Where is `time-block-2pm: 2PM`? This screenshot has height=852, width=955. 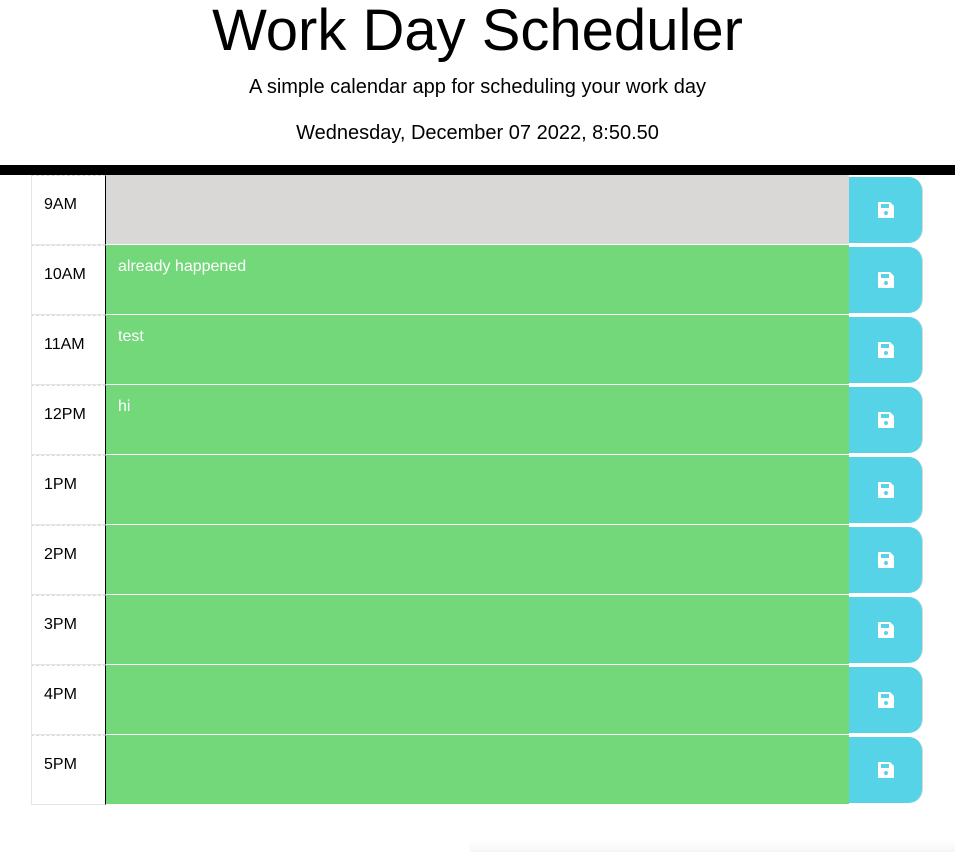 time-block-2pm: 2PM is located at coordinates (477, 560).